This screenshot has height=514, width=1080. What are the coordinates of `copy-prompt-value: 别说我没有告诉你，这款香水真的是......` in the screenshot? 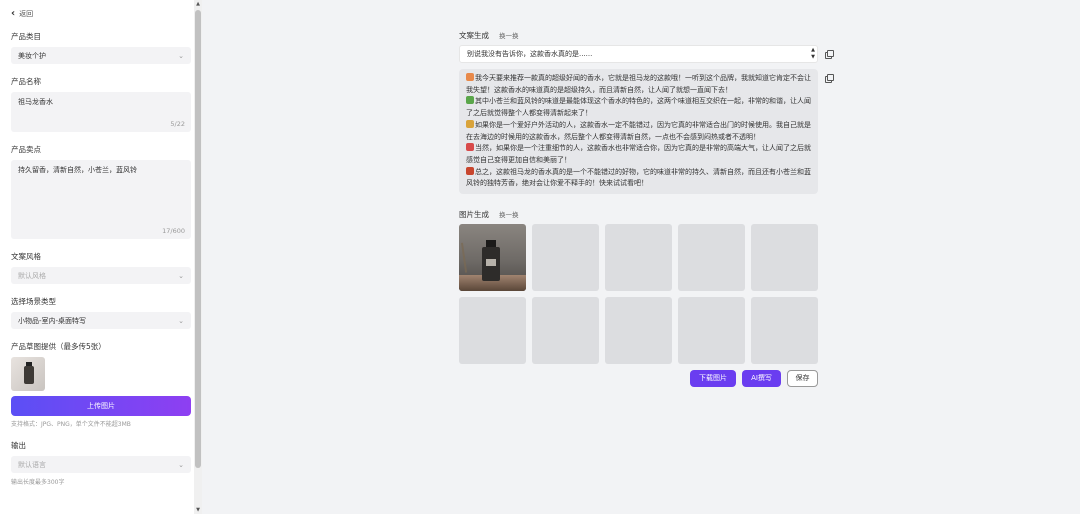 It's located at (530, 54).